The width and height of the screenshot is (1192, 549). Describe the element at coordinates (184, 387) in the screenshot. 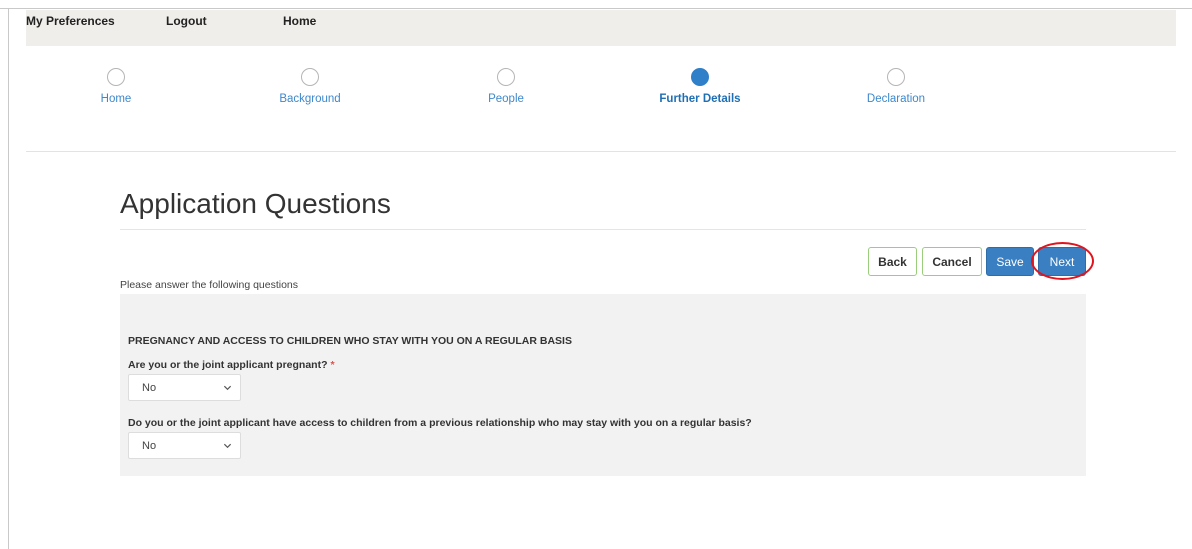

I see `pregnant-select: No` at that location.